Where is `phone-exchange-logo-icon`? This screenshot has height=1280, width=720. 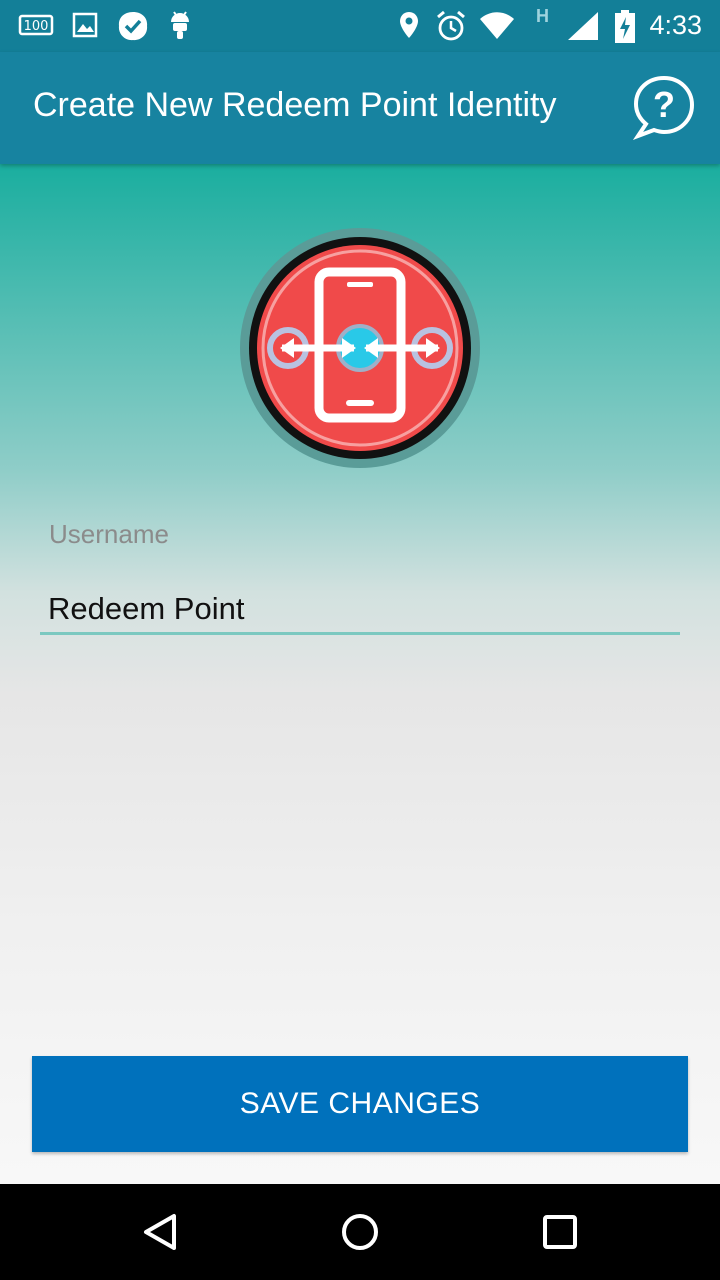
phone-exchange-logo-icon is located at coordinates (360, 348).